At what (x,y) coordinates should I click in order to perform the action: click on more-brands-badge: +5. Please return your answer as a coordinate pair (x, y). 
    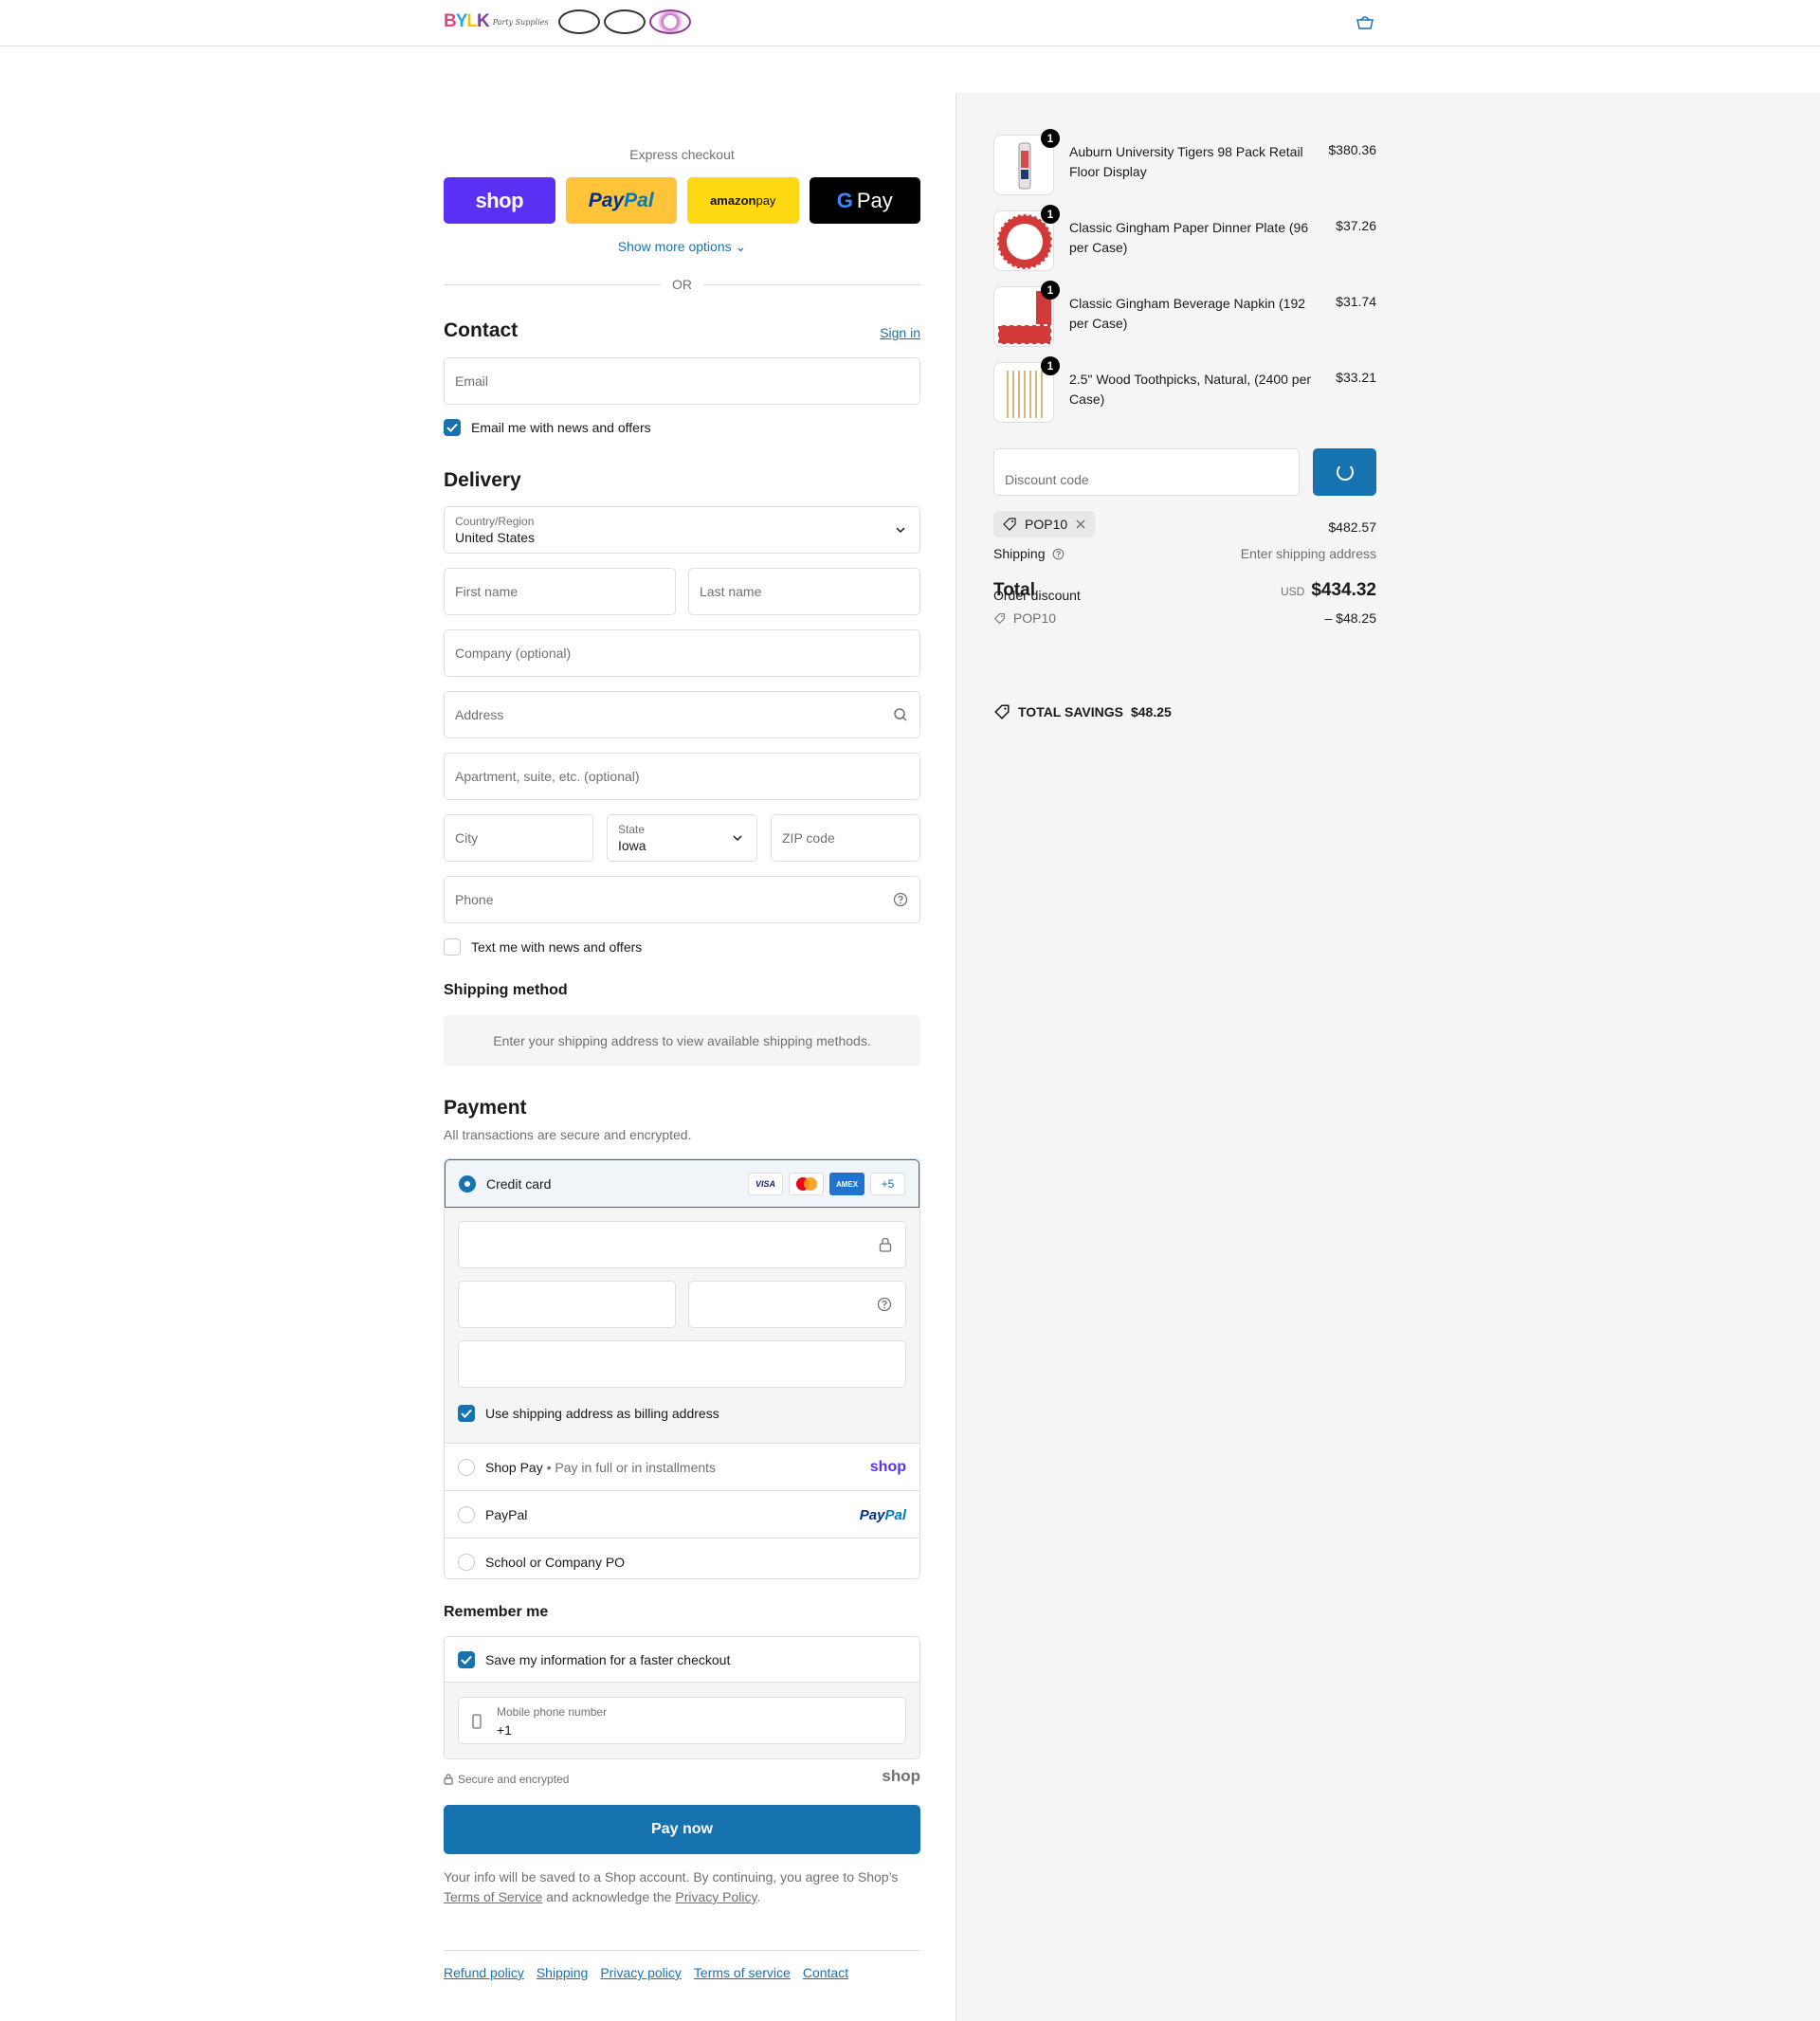
    Looking at the image, I should click on (887, 1184).